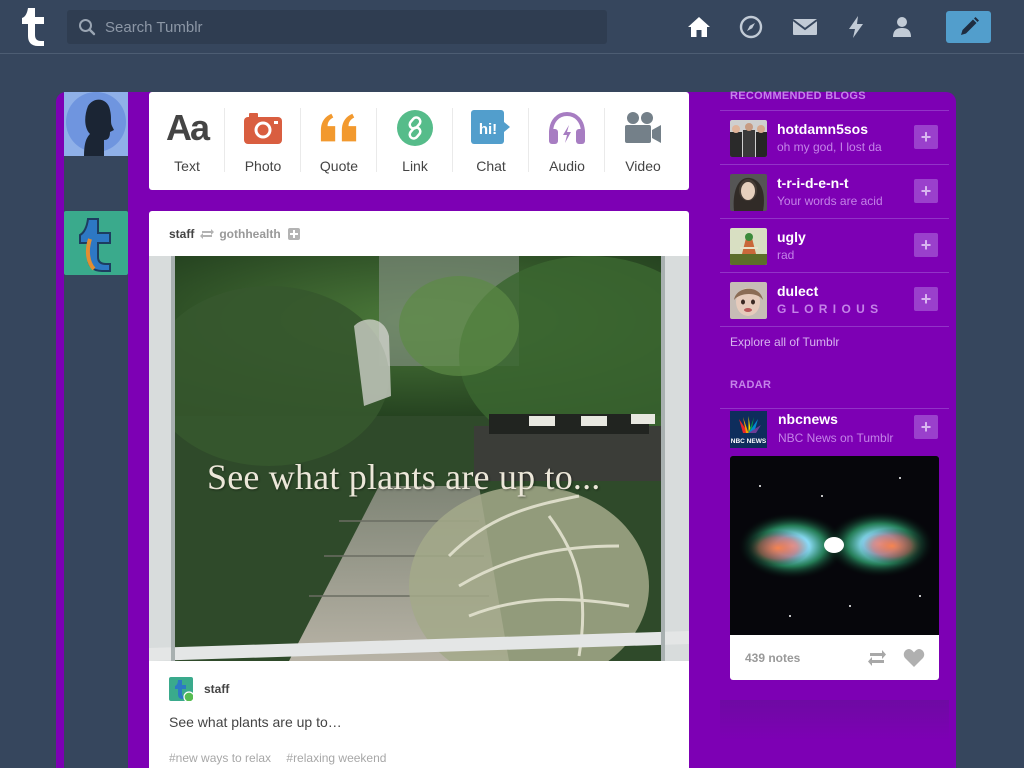 Image resolution: width=1024 pixels, height=768 pixels. Describe the element at coordinates (182, 690) in the screenshot. I see `staff-mini-avatar` at that location.